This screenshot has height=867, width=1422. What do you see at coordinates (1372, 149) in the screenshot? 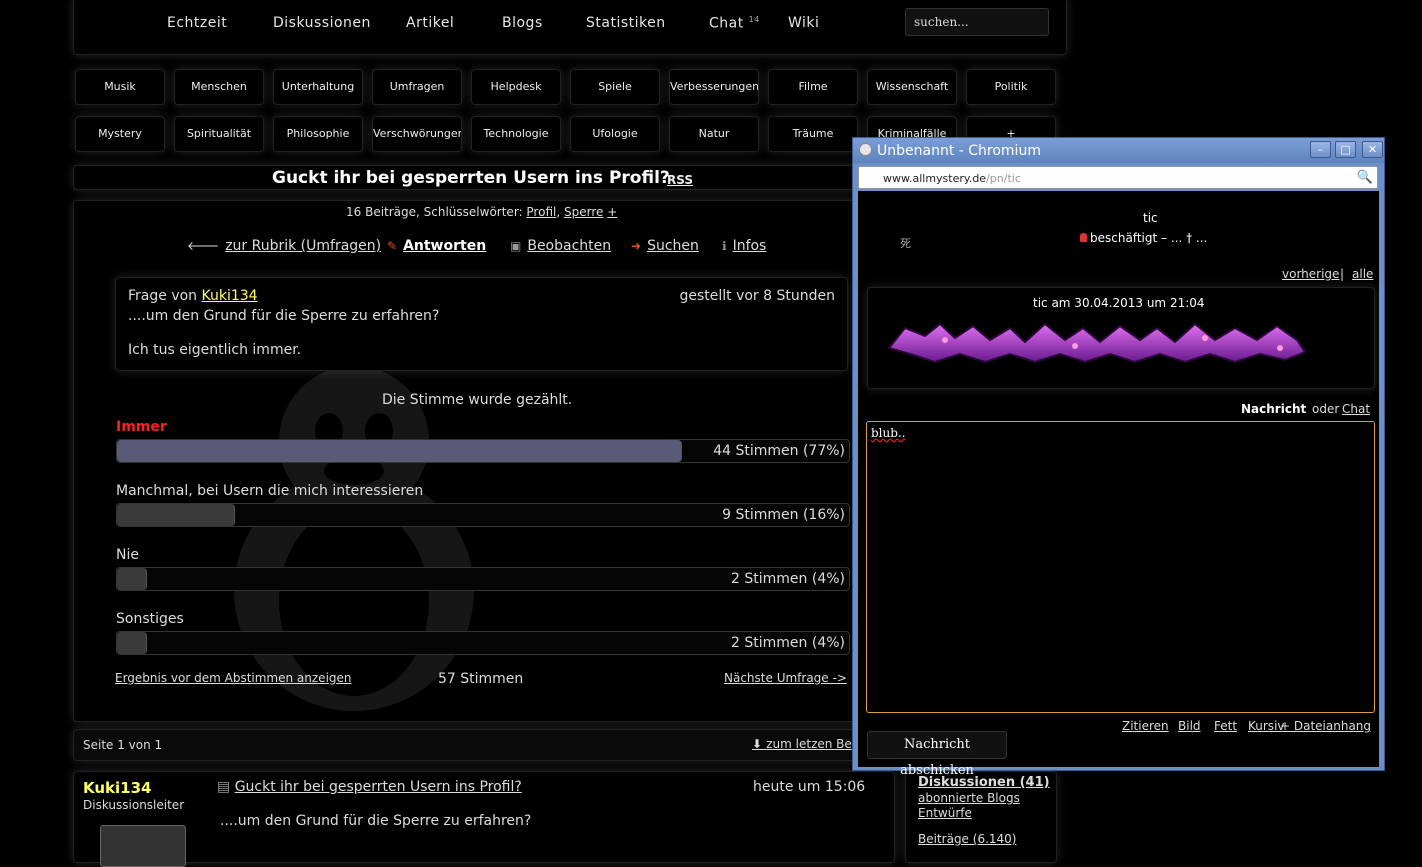
I see `close-icon: ✕` at bounding box center [1372, 149].